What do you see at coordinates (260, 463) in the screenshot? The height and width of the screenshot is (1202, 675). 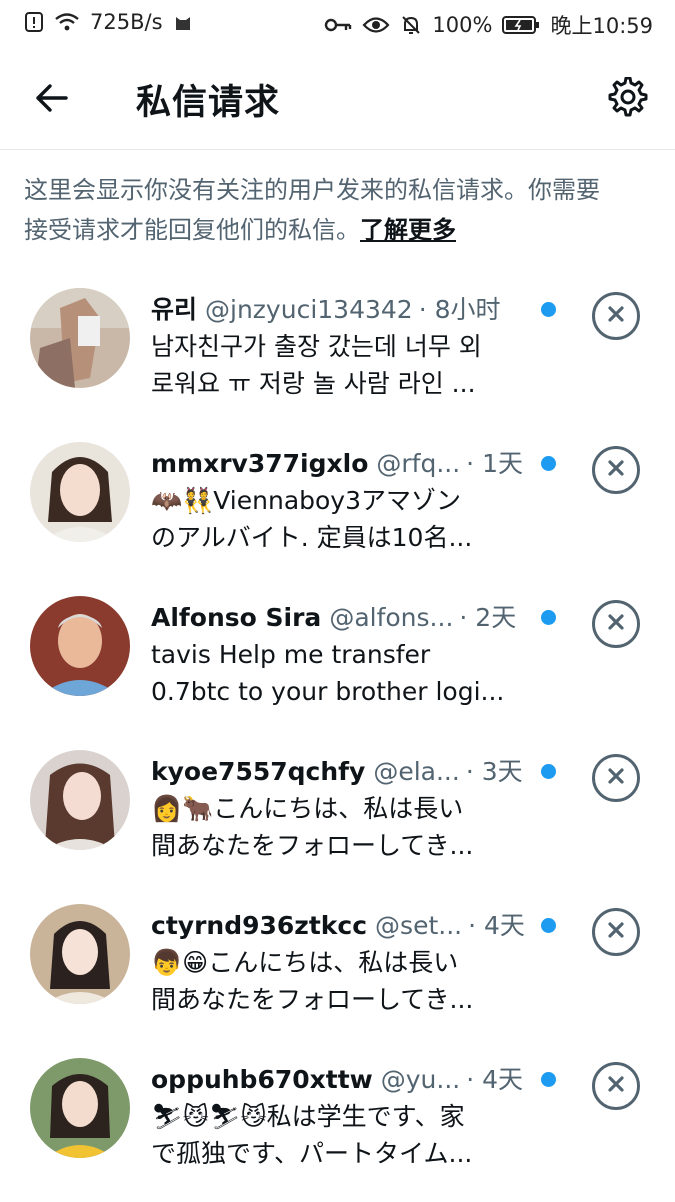 I see `sender-name: mmxrv377igxlo` at bounding box center [260, 463].